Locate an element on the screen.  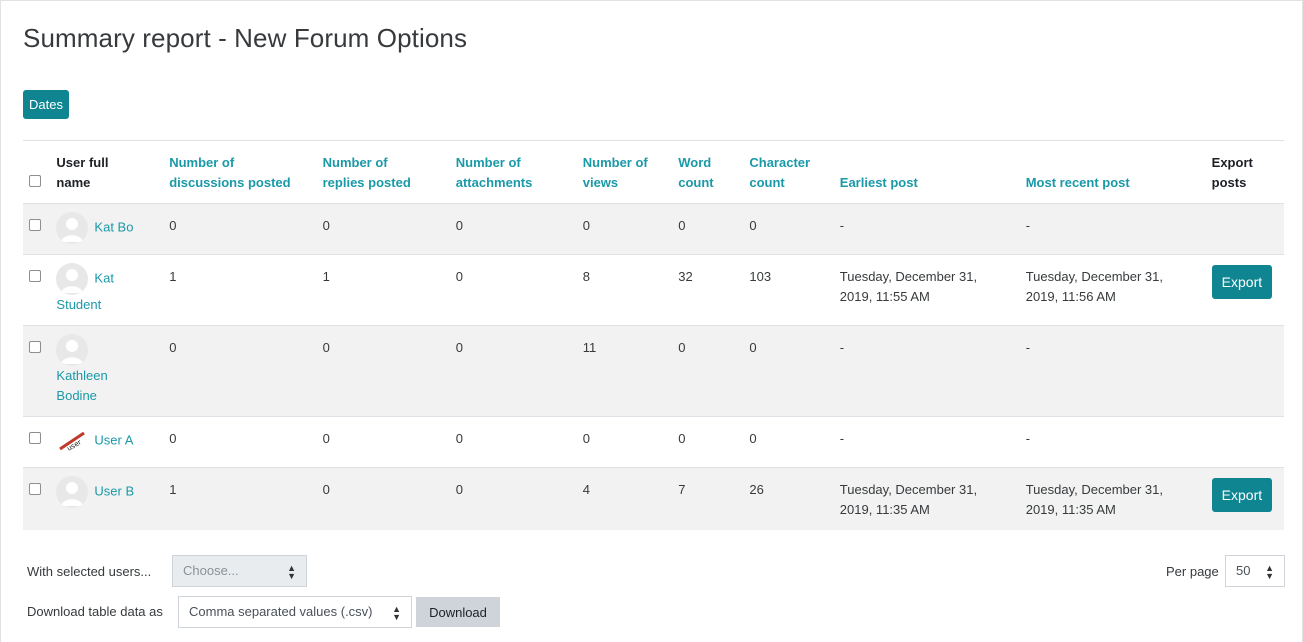
word-count-cell: 32 is located at coordinates (708, 290).